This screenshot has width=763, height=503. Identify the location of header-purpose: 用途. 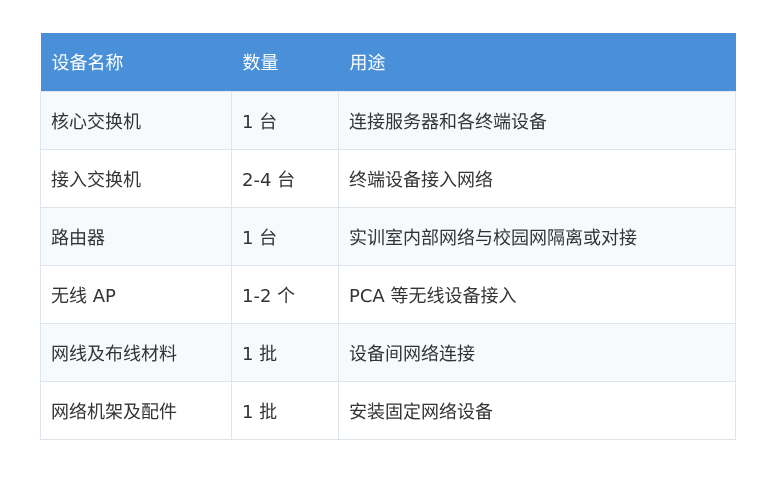
(537, 62).